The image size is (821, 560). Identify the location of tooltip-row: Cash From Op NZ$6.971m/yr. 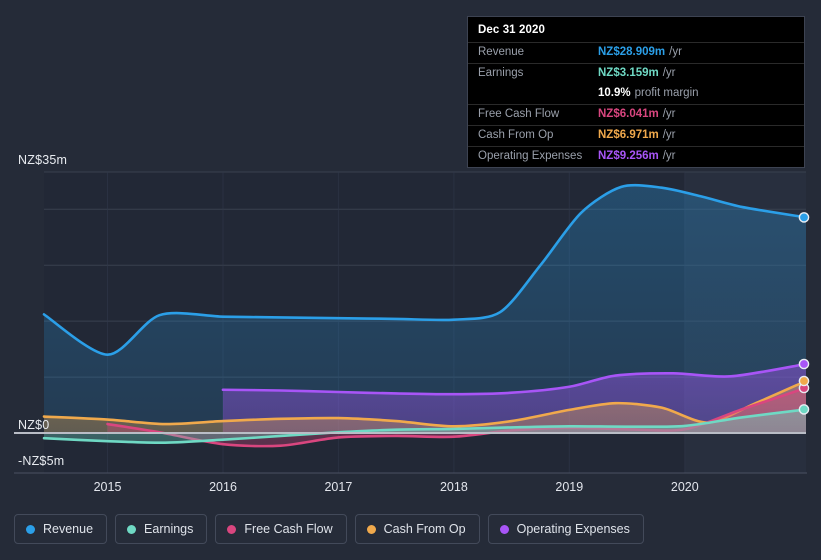
(636, 135).